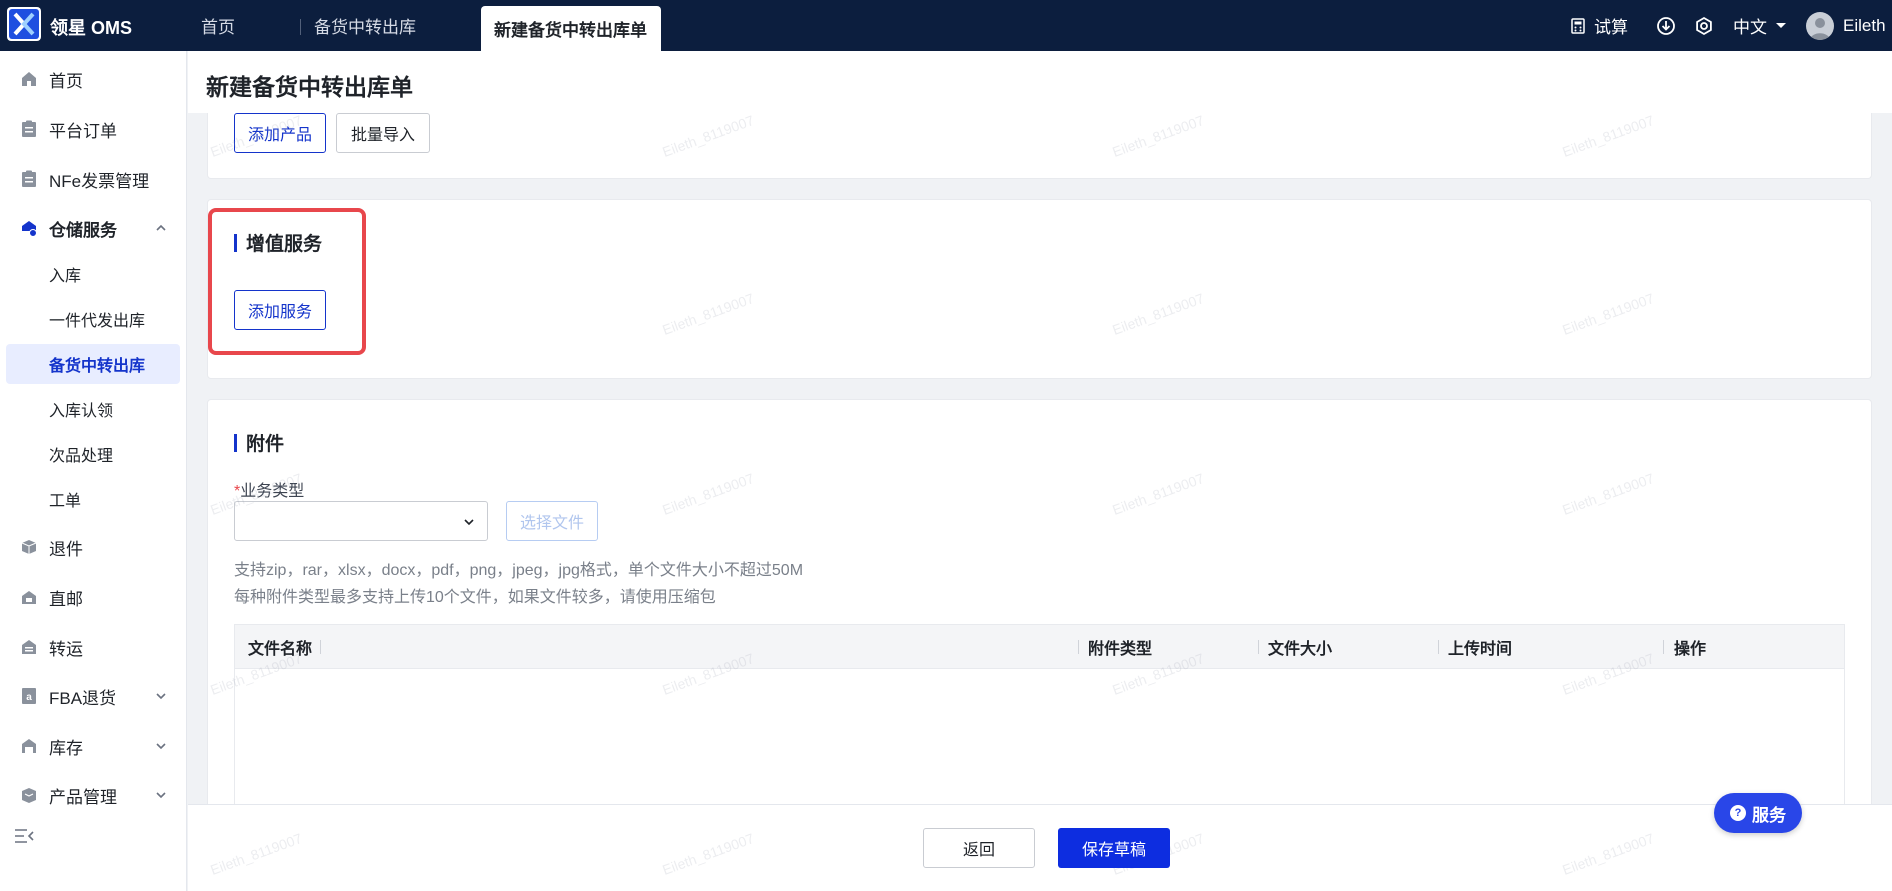  I want to click on sidebar-subitem-defect-handling: 次品处理, so click(93, 454).